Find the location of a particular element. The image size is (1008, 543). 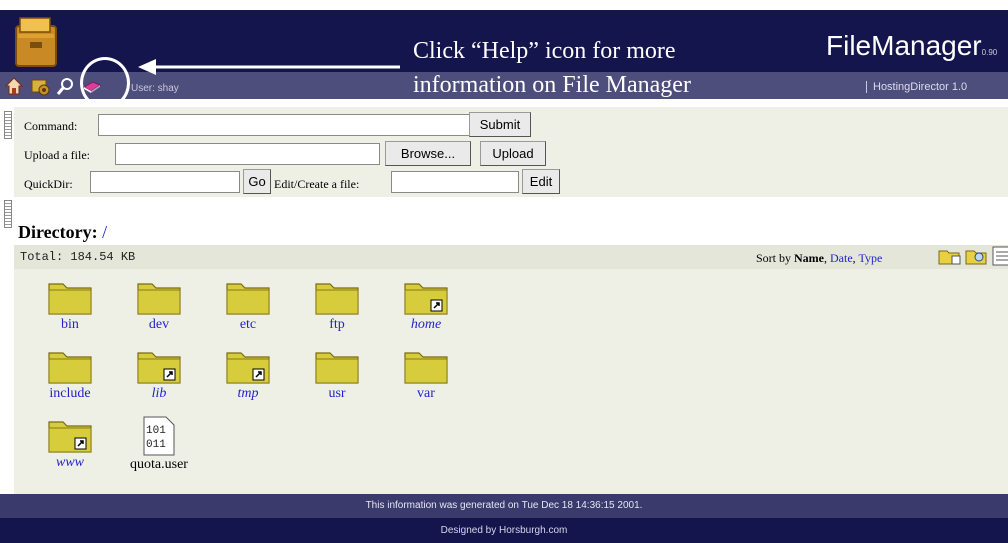

sort-by-date-link: Date is located at coordinates (841, 258).